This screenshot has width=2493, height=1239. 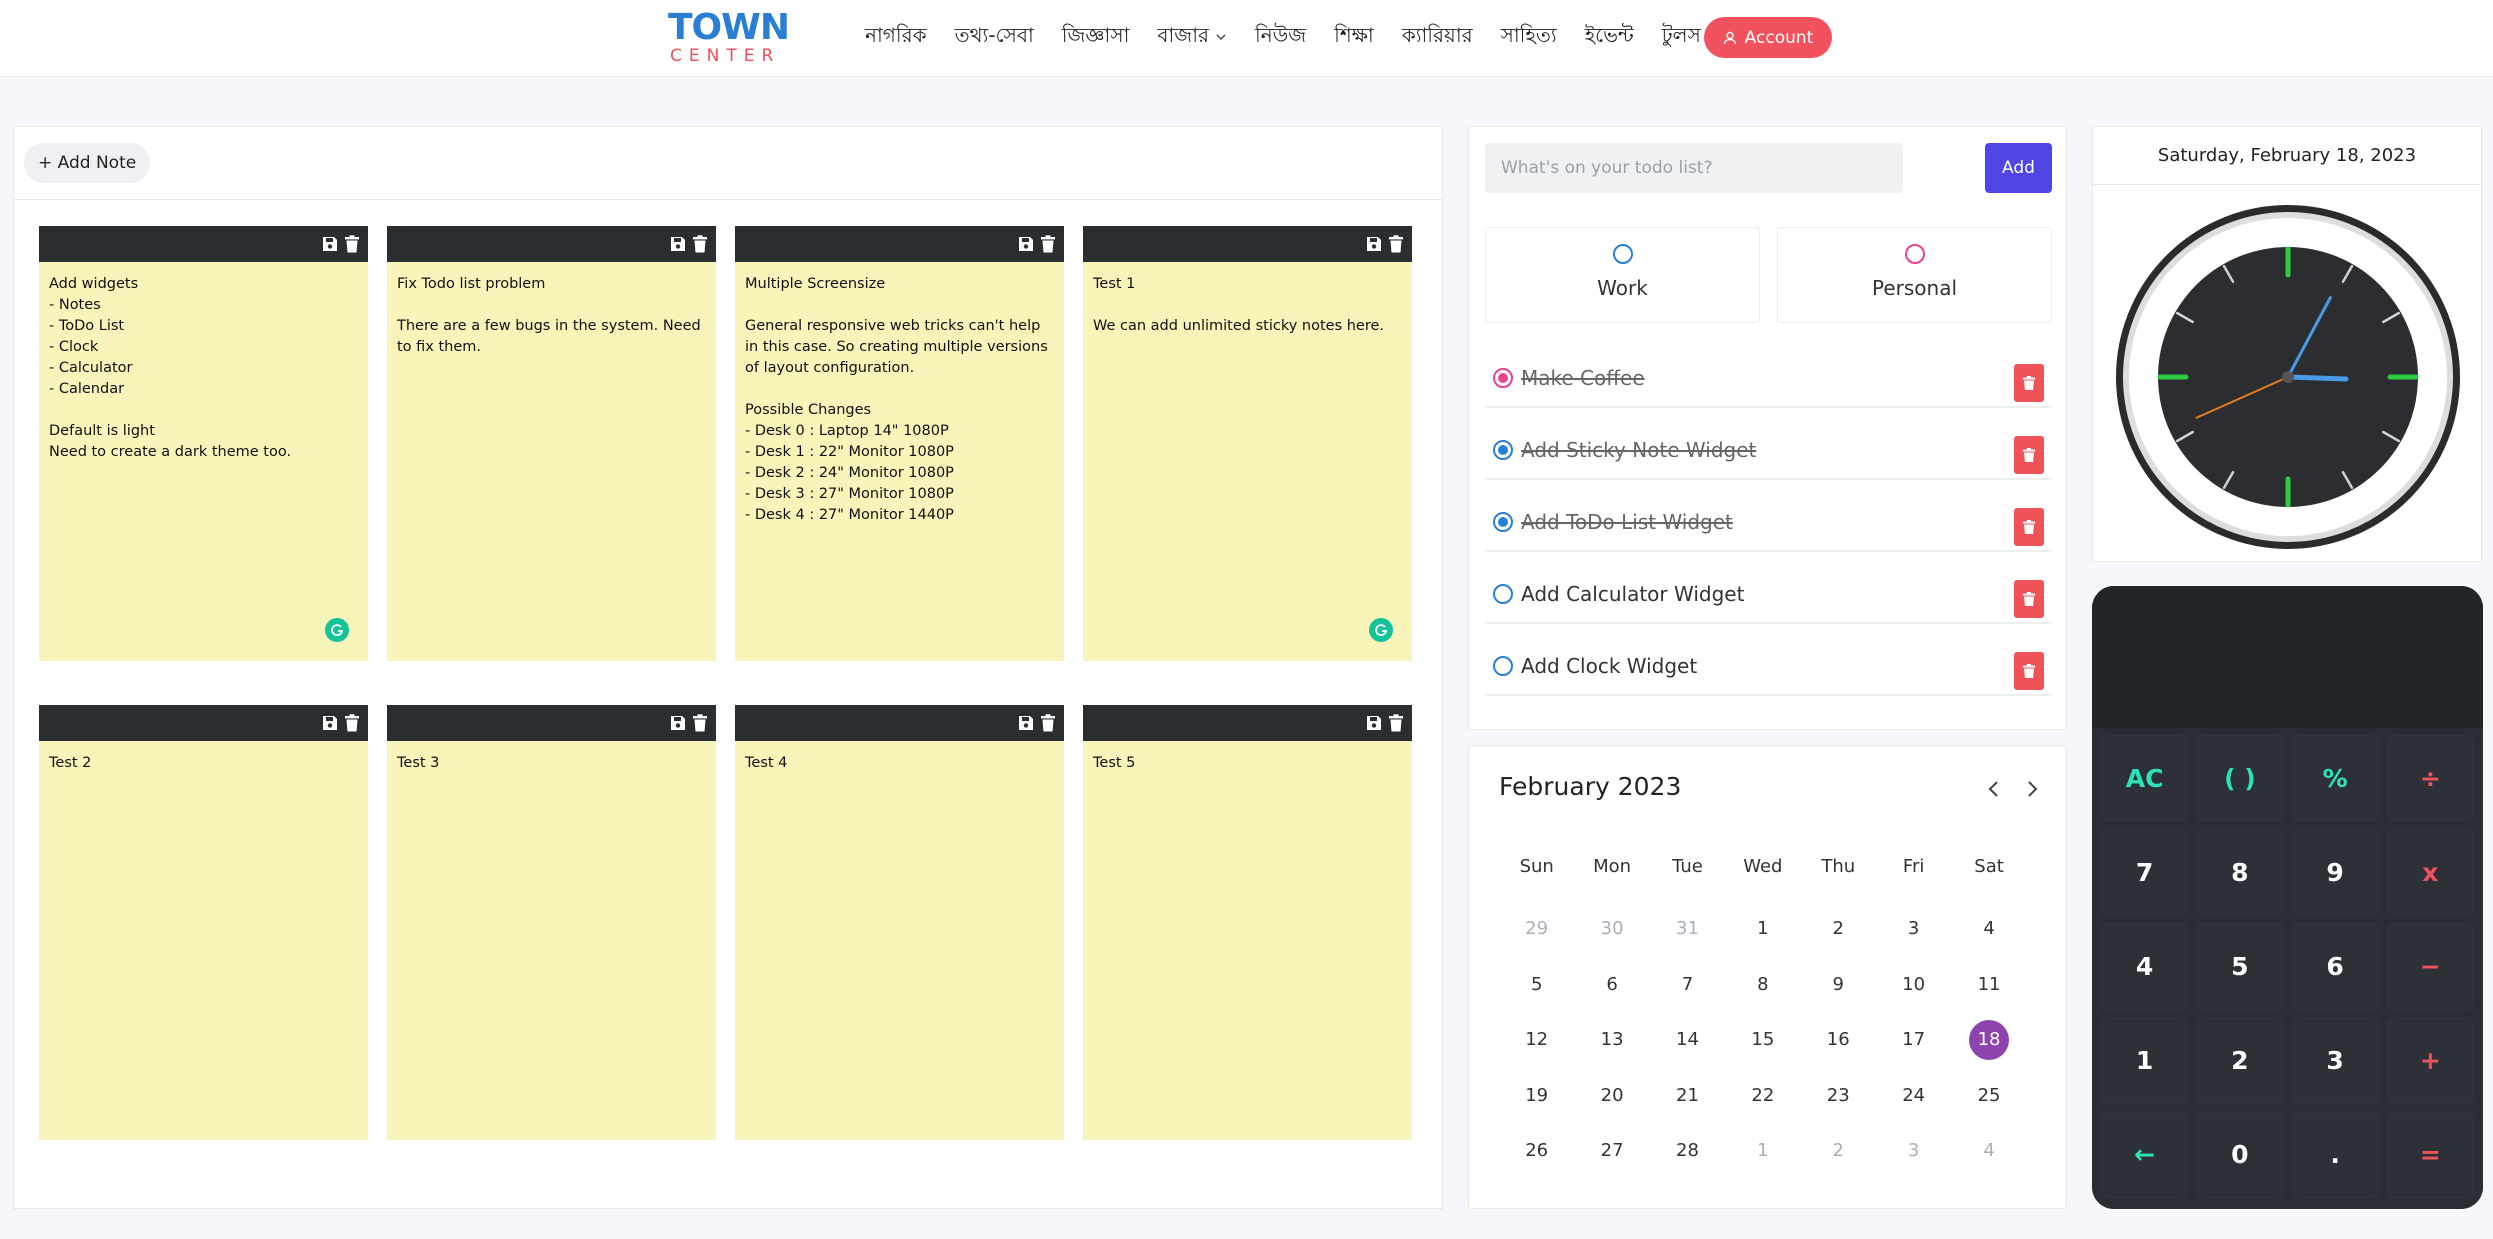 I want to click on todo-add-button: Add, so click(x=2018, y=168).